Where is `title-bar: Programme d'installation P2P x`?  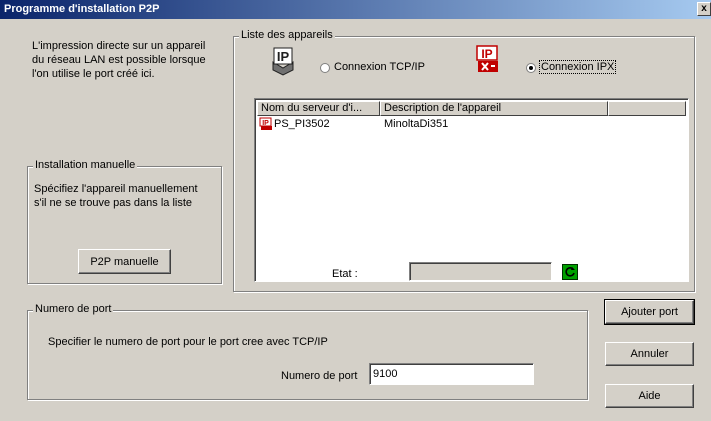 title-bar: Programme d'installation P2P x is located at coordinates (355, 9).